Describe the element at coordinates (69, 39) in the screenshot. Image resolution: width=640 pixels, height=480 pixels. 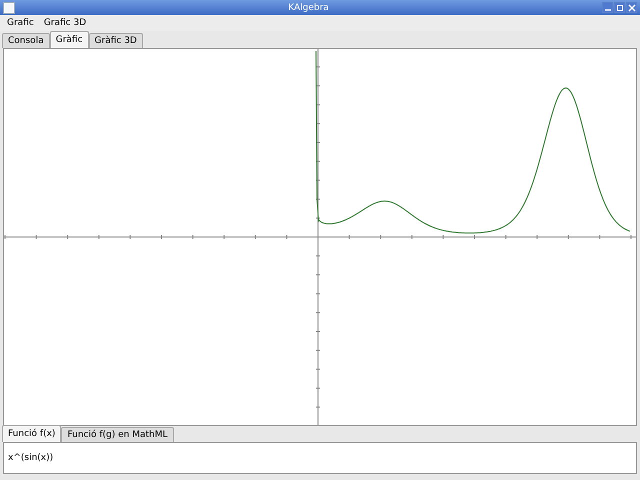
I see `tab: Gràfic` at that location.